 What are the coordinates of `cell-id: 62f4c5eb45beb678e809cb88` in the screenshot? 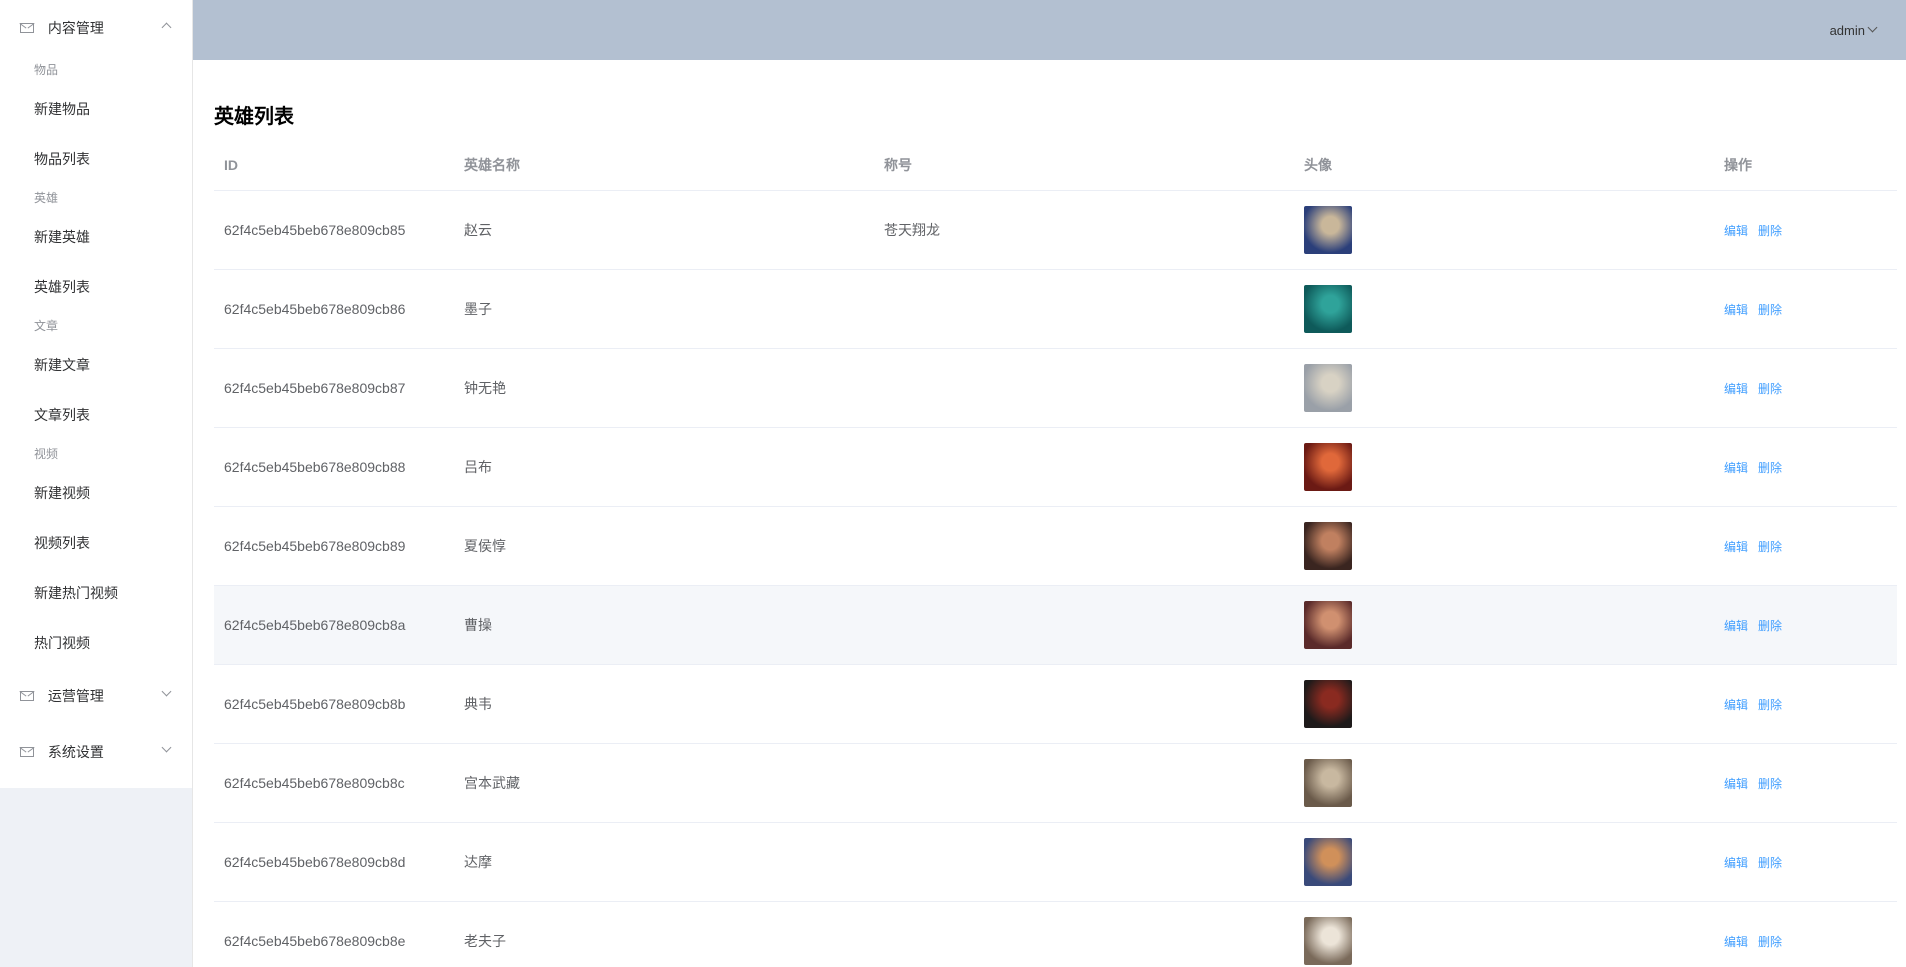 It's located at (315, 467).